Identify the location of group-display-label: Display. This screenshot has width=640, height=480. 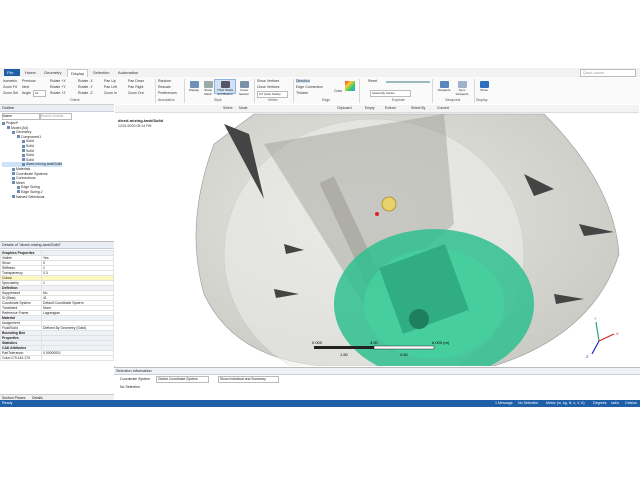
(482, 100).